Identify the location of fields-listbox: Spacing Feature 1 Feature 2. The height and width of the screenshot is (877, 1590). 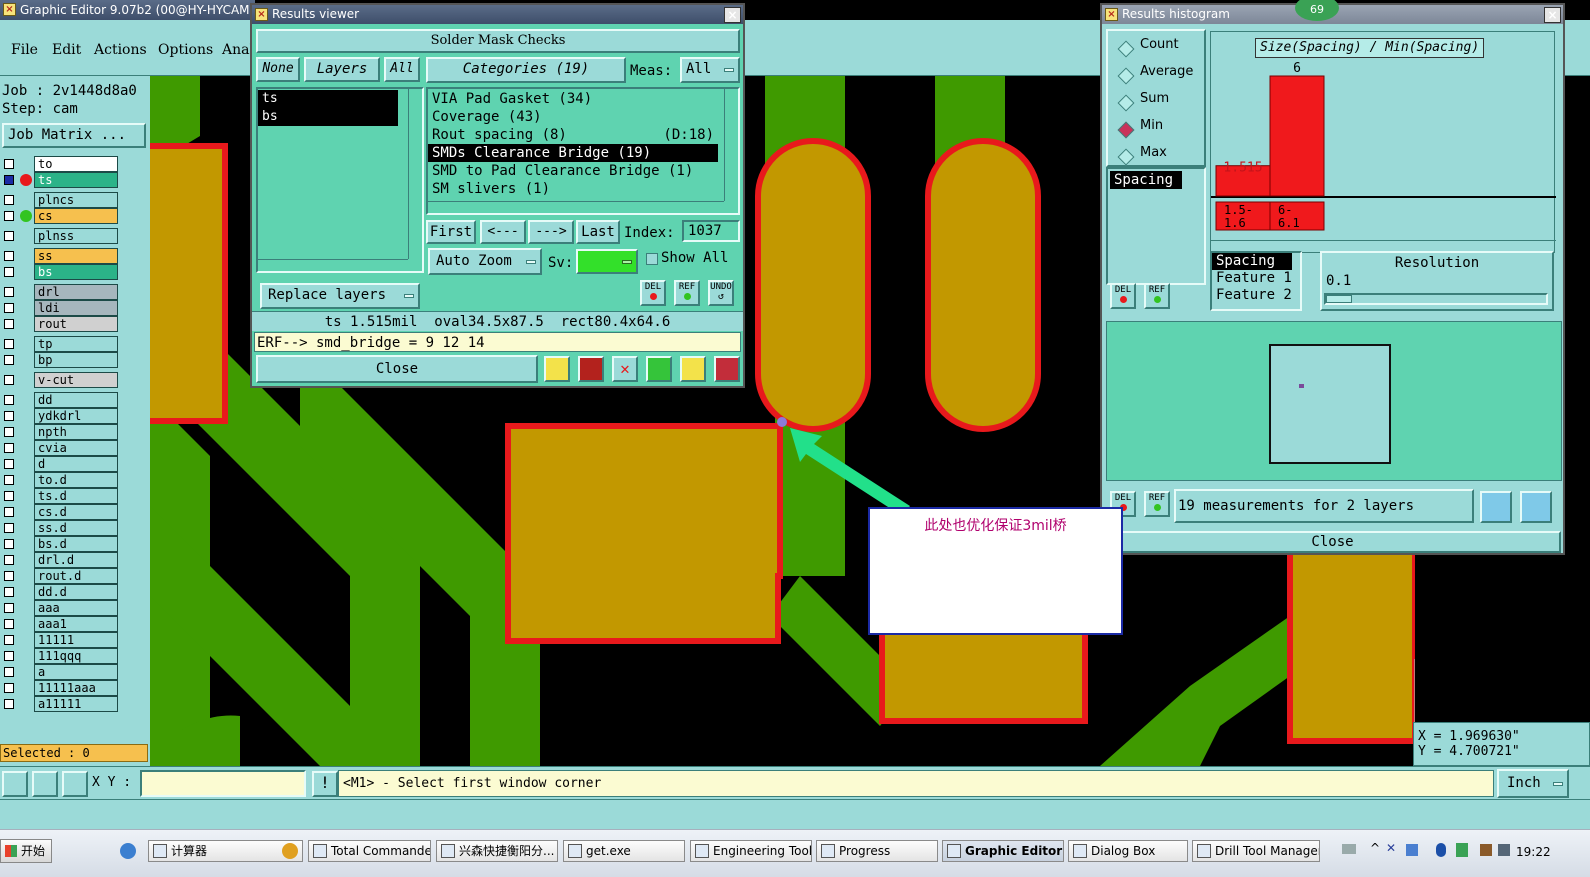
(1256, 281).